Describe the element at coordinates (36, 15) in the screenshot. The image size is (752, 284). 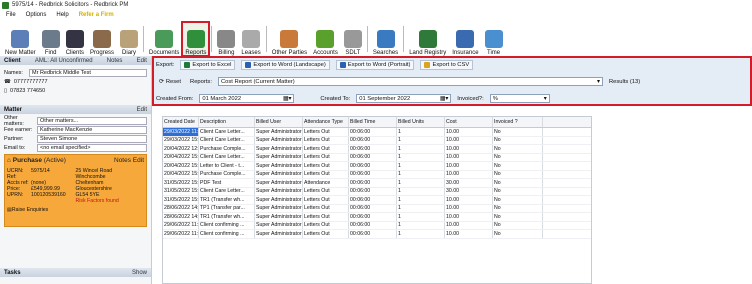
I see `menu-options: Options` at that location.